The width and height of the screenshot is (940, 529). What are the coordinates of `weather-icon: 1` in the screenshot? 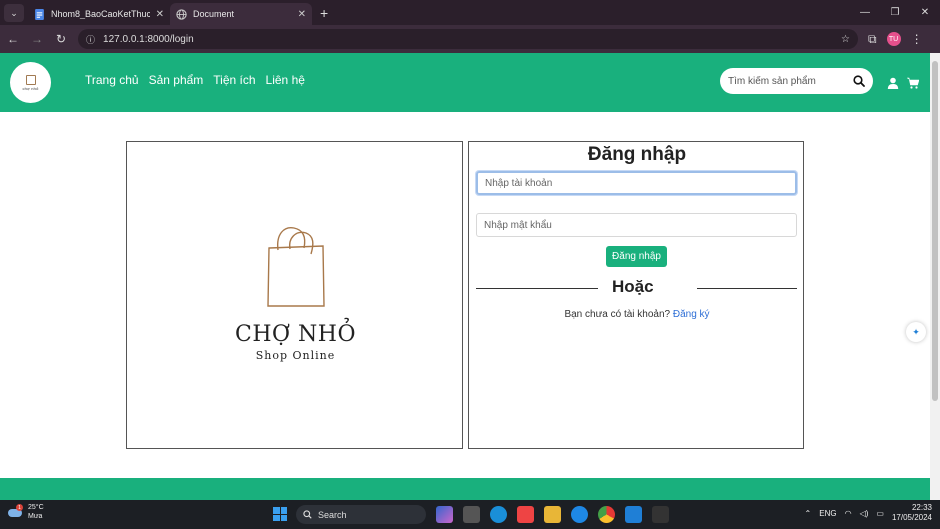 It's located at (16, 511).